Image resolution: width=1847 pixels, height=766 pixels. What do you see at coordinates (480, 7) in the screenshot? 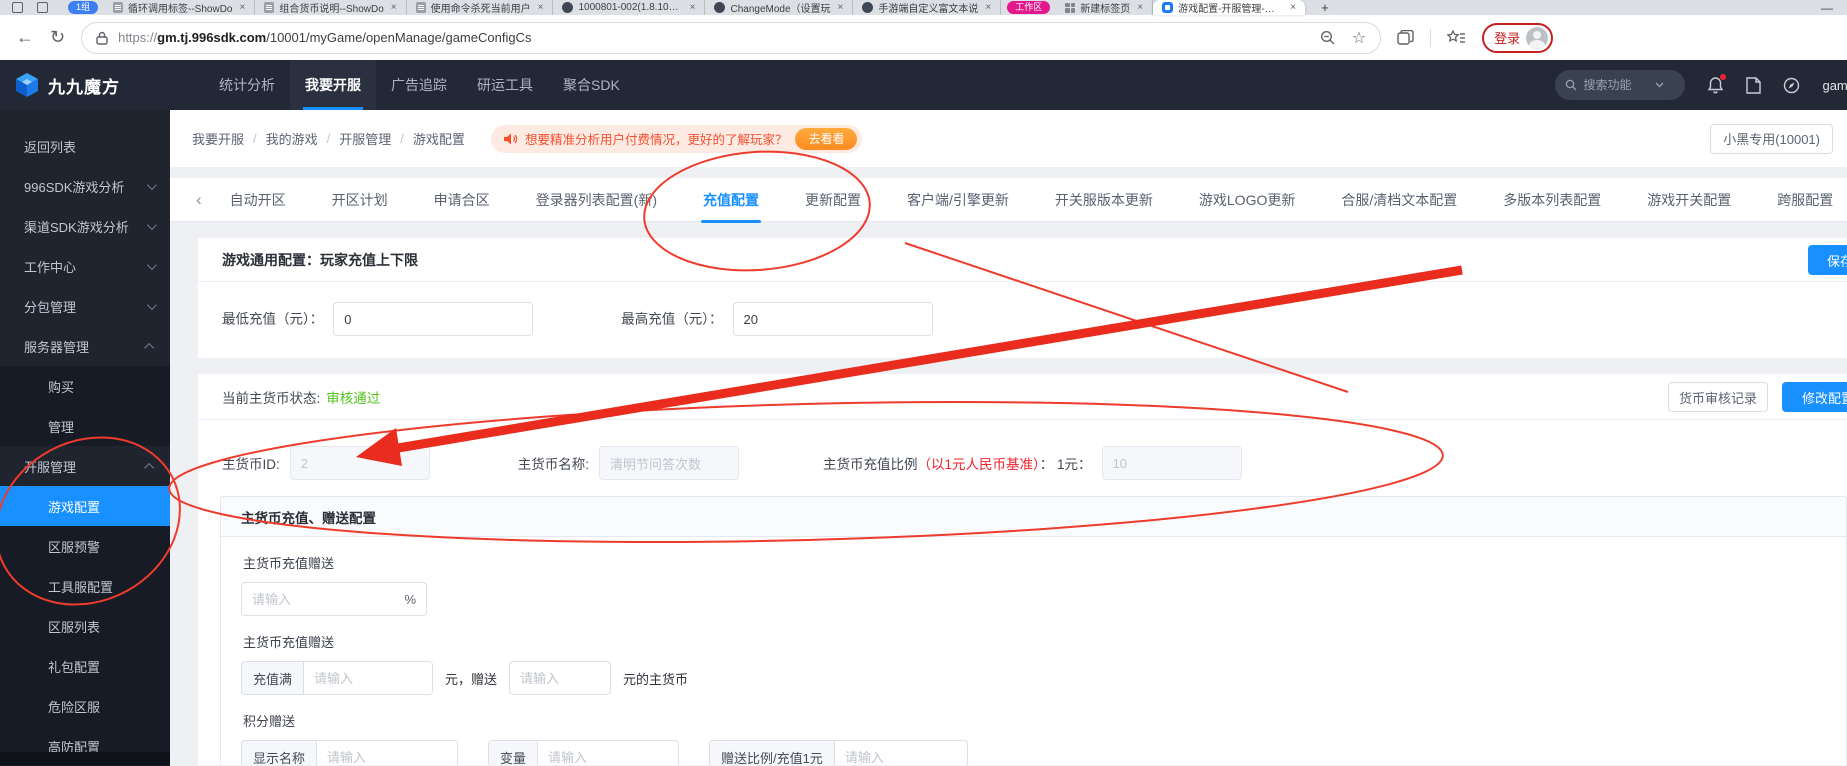
I see `browser-tab: 使用命令杀死当前用户 ×` at bounding box center [480, 7].